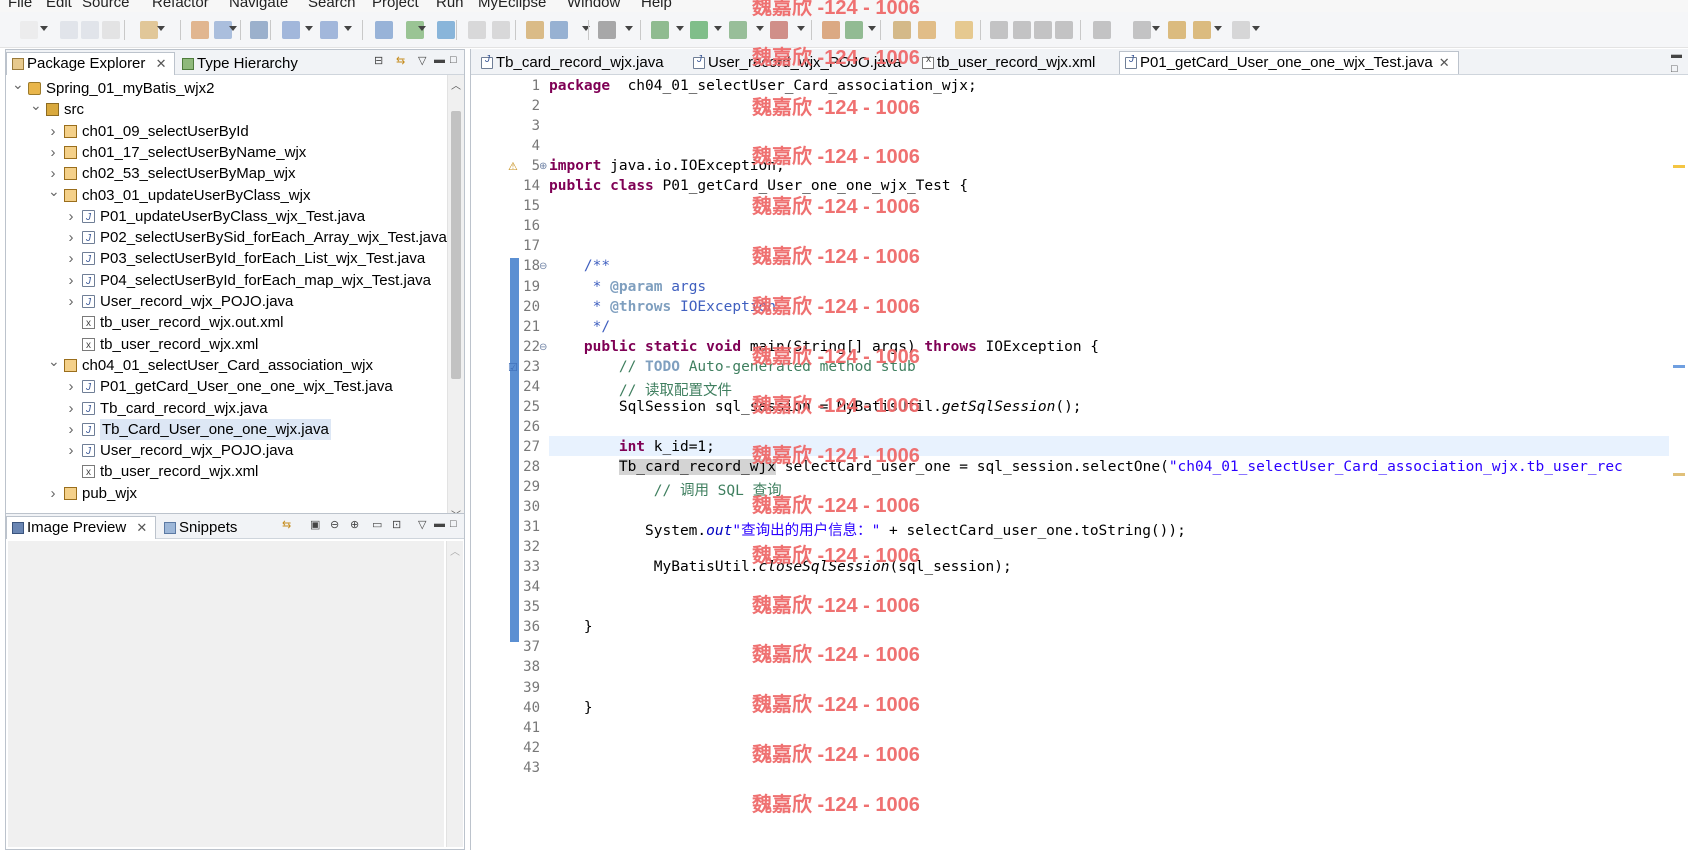 The height and width of the screenshot is (850, 1688). What do you see at coordinates (854, 30) in the screenshot?
I see `refresh-icon` at bounding box center [854, 30].